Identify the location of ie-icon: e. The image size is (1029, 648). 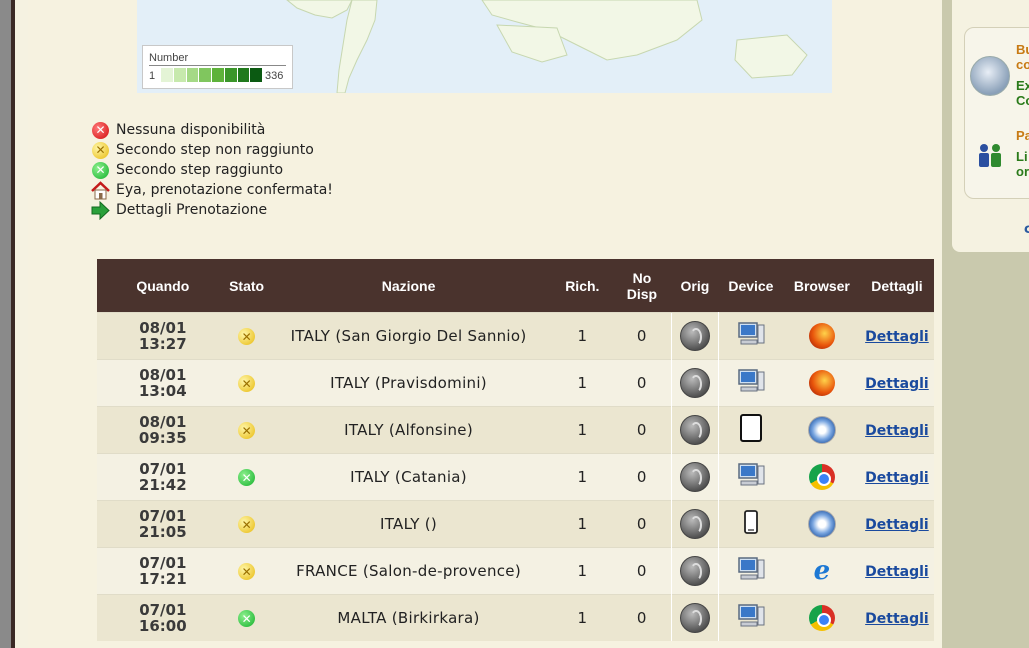
(822, 571).